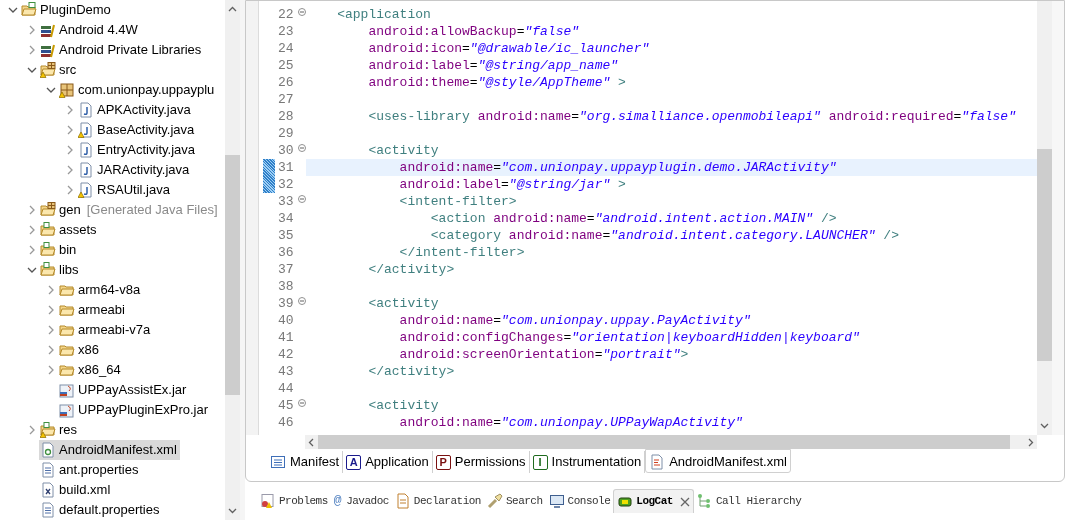 Image resolution: width=1065 pixels, height=520 pixels. Describe the element at coordinates (109, 450) in the screenshot. I see `tree-item: AndroidManifest.xml` at that location.